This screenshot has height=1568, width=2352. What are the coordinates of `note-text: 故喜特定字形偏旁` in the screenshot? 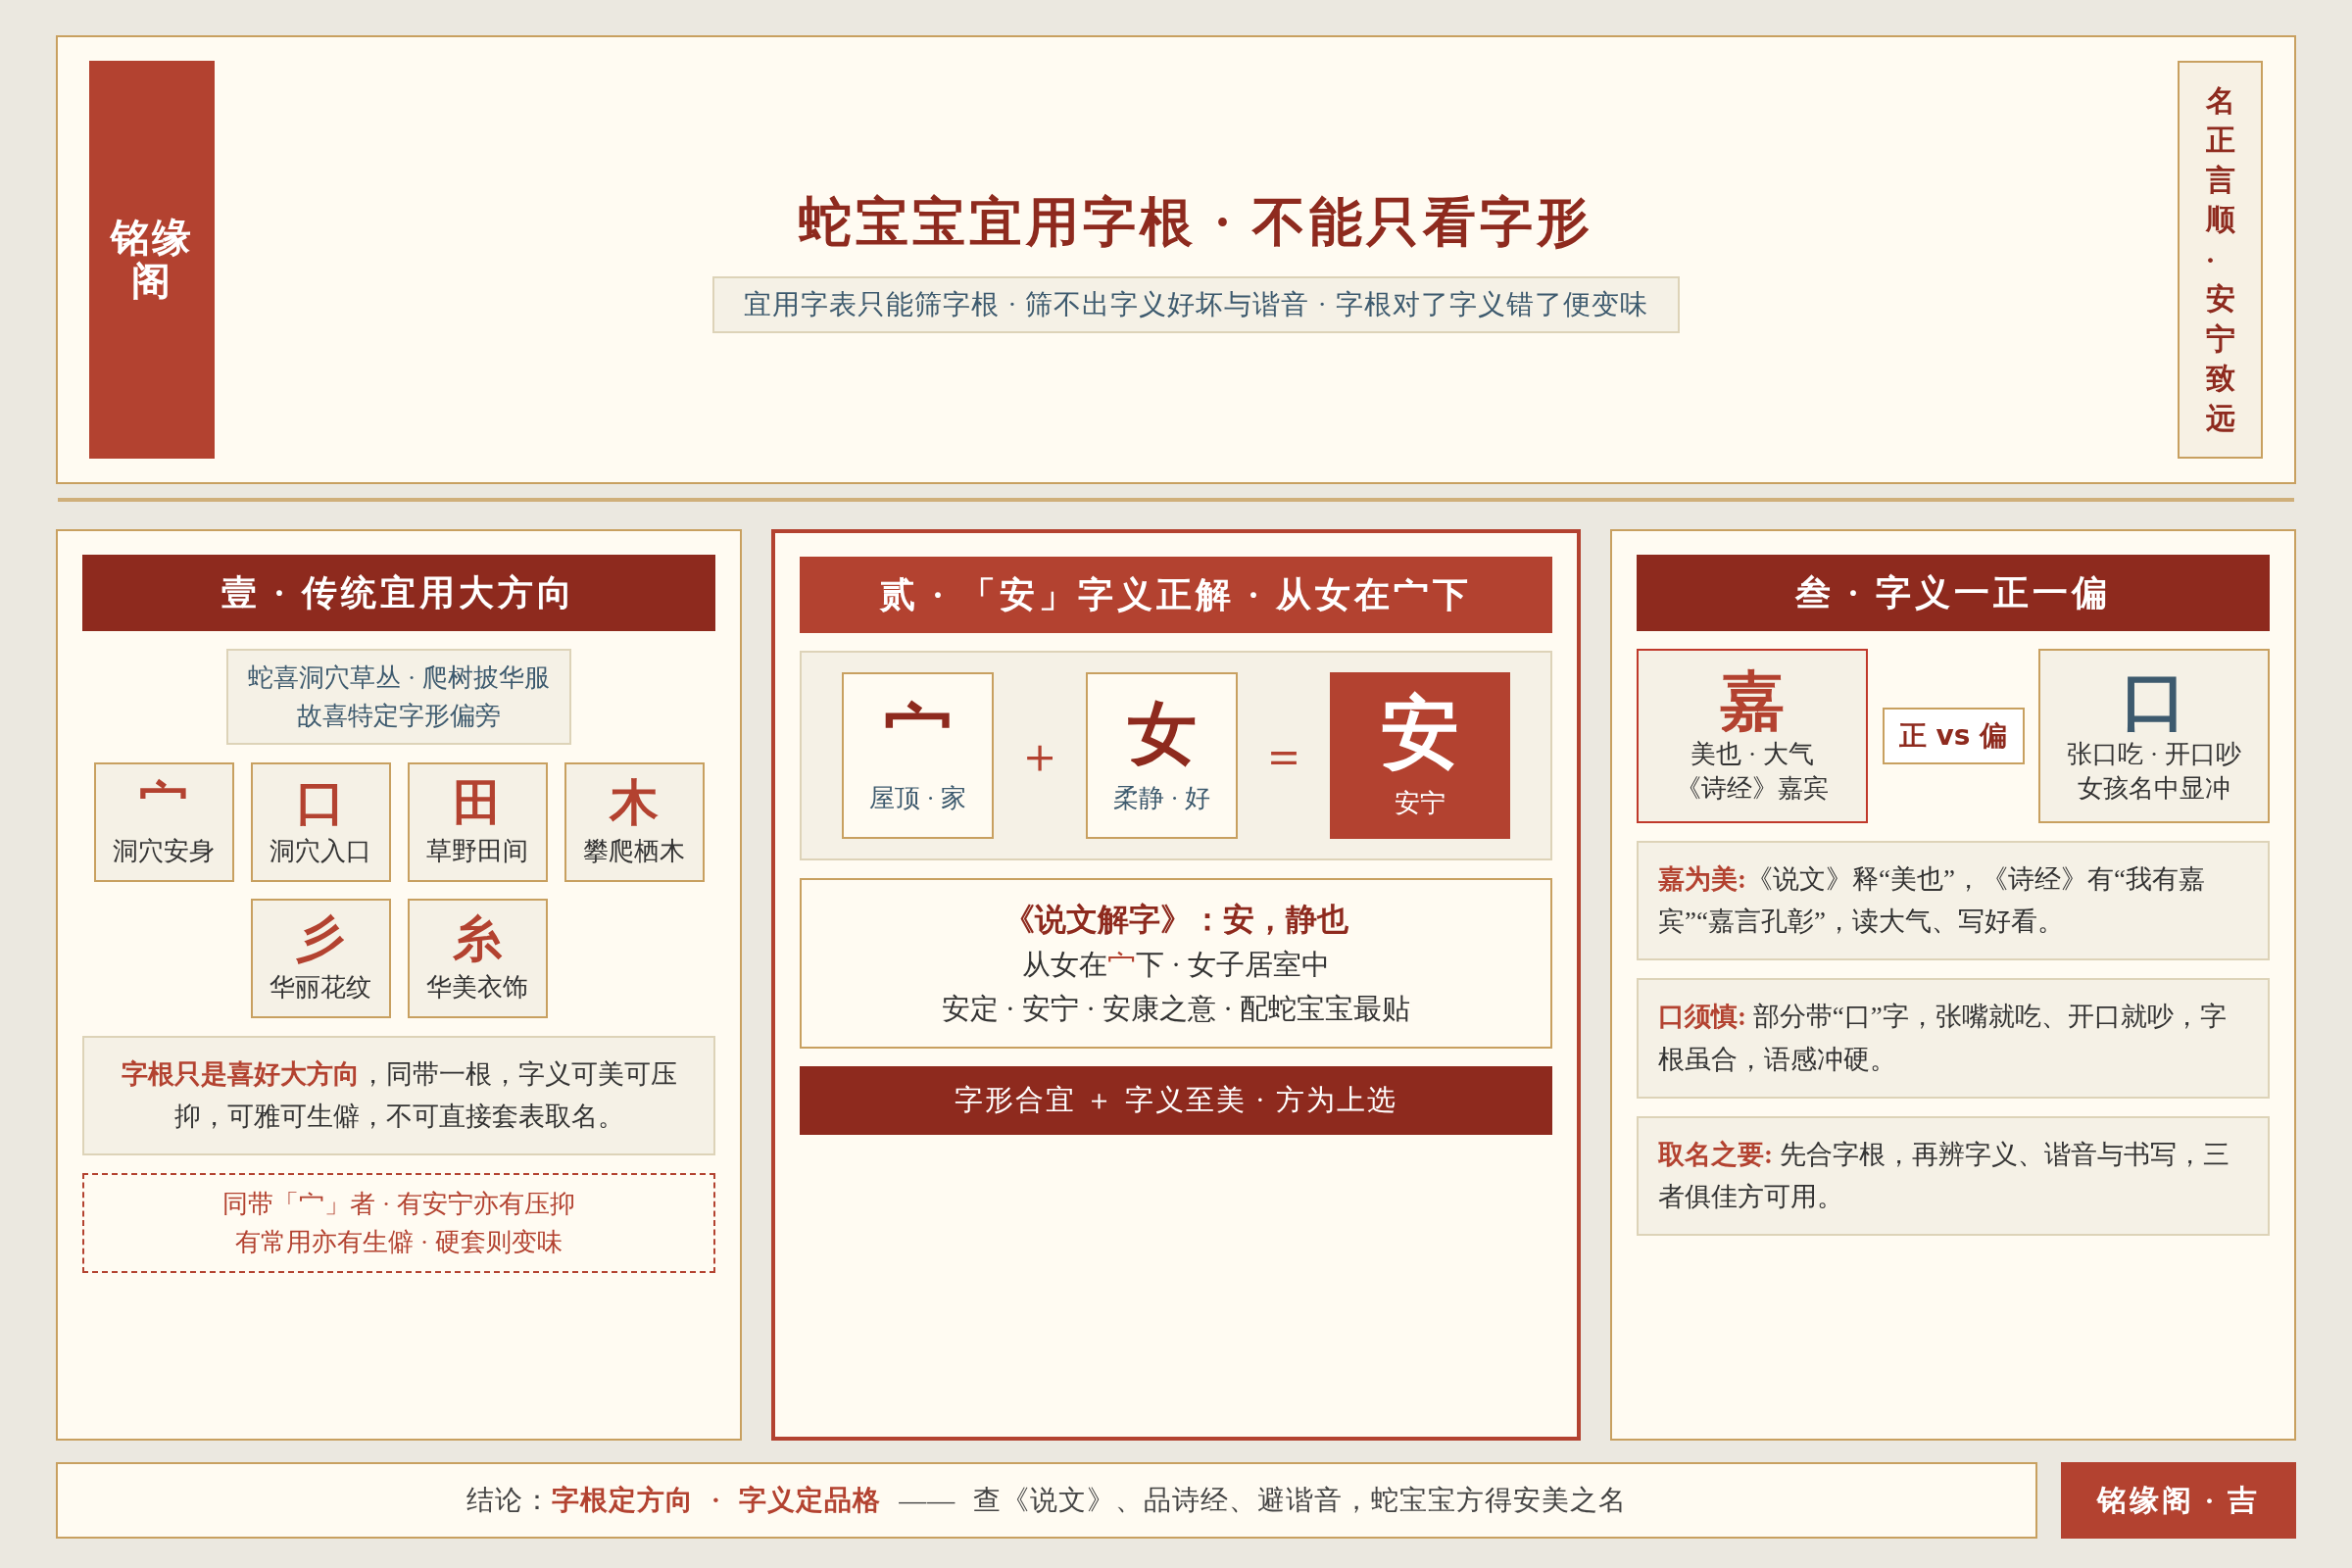 It's located at (399, 716).